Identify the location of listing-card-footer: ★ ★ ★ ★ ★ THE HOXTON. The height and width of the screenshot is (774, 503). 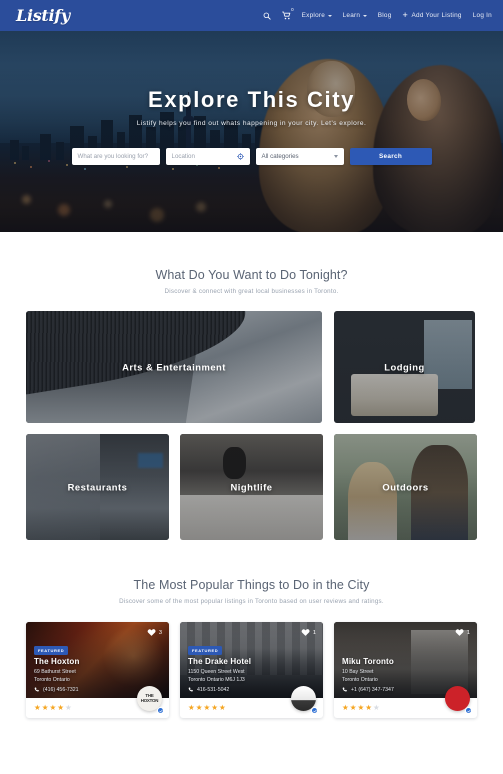
(97, 702).